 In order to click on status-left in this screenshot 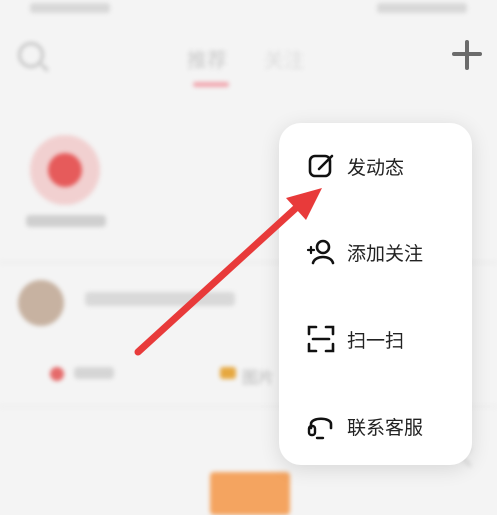, I will do `click(70, 8)`.